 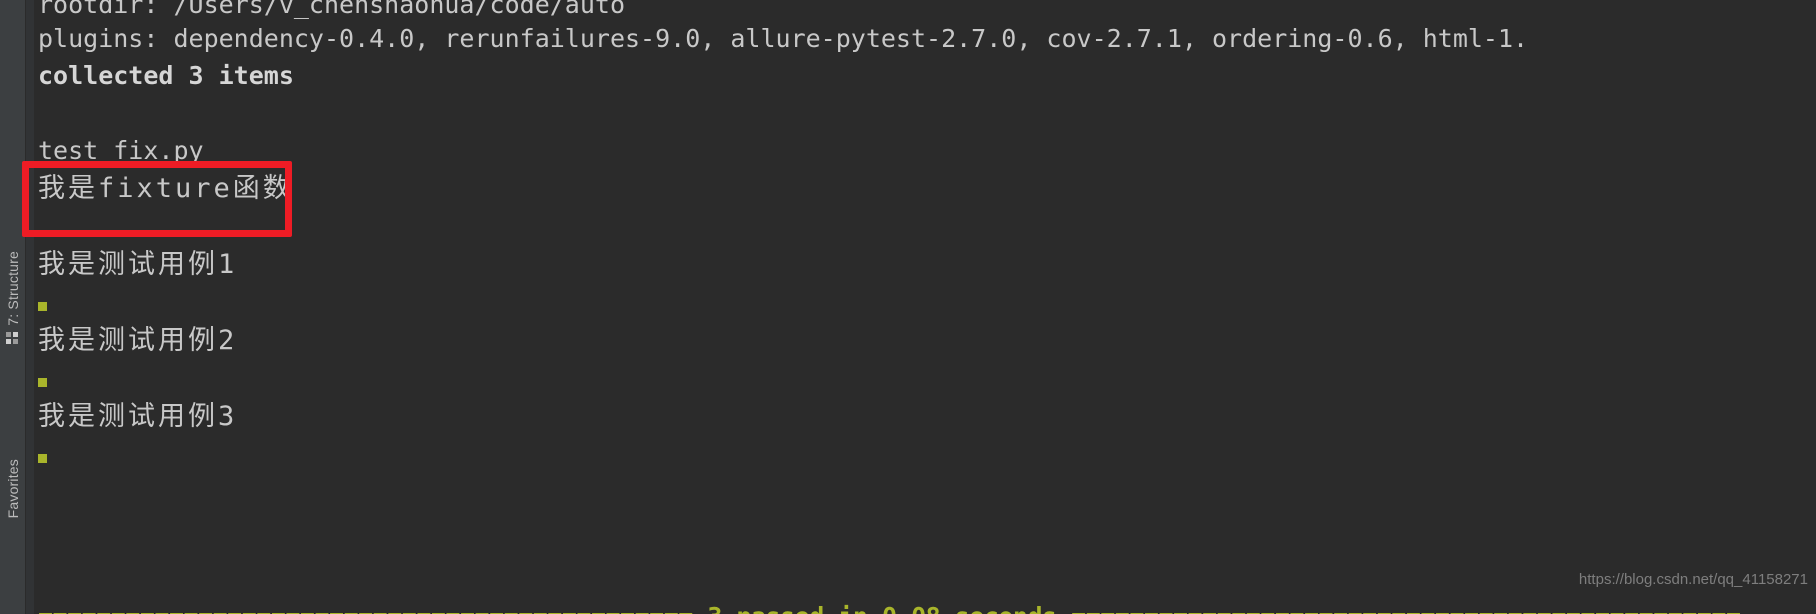 I want to click on sidebar-item-structure: 7: Structure, so click(x=13, y=298).